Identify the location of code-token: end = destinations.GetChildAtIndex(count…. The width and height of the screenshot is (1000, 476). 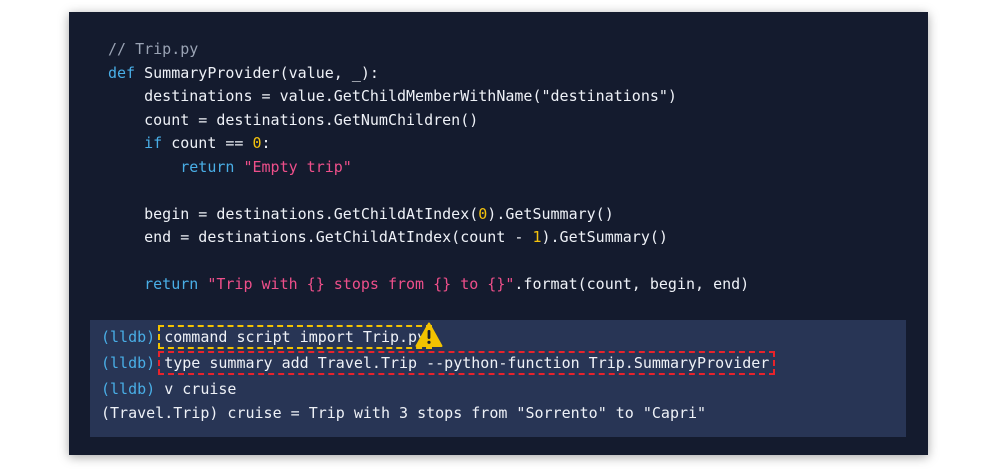
(320, 237).